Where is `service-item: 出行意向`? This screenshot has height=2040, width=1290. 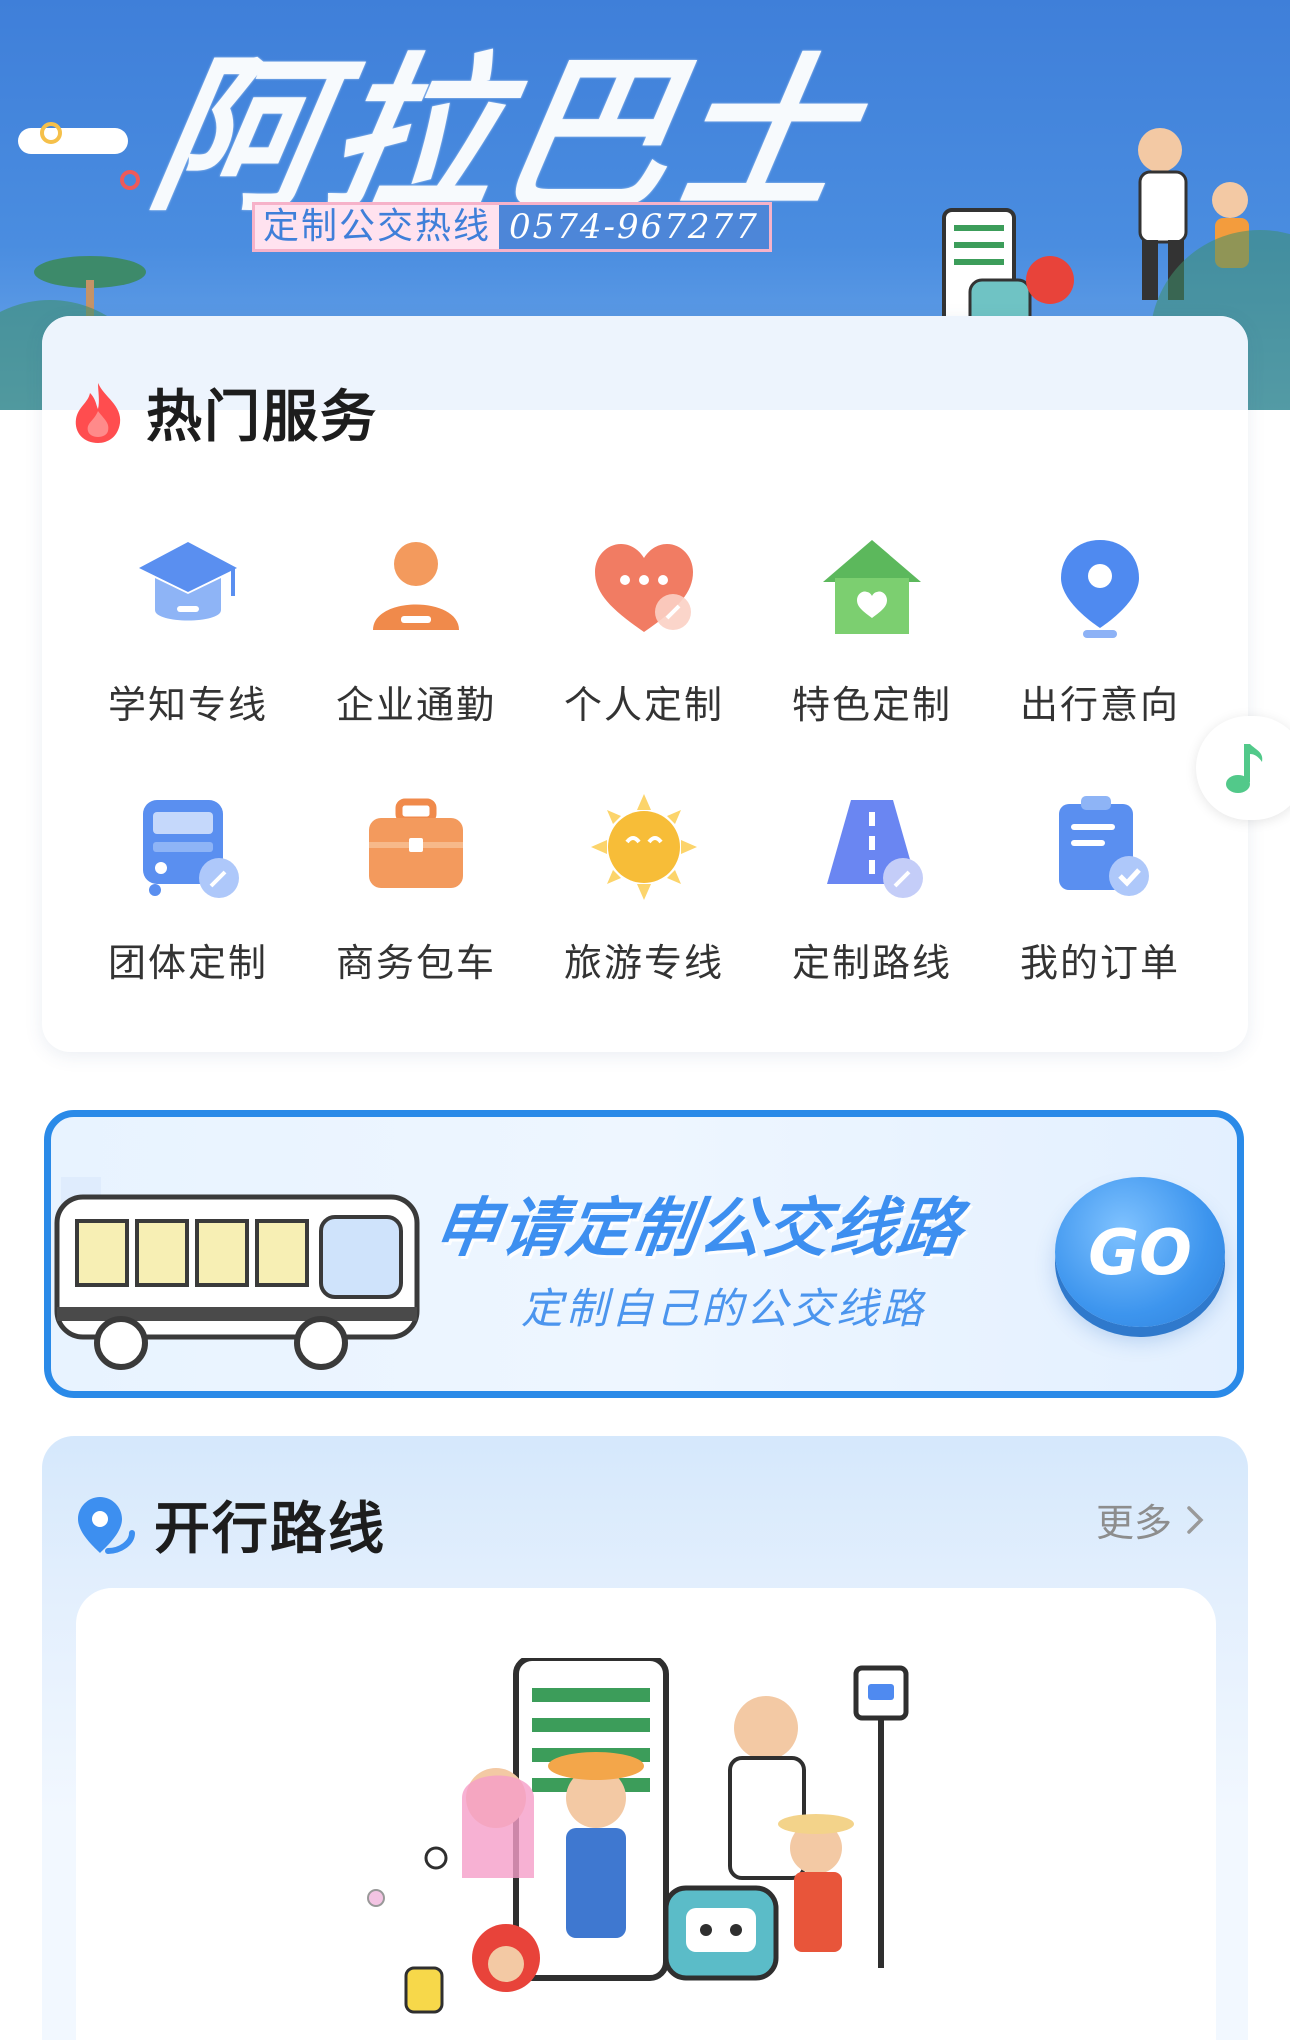 service-item: 出行意向 is located at coordinates (1100, 631).